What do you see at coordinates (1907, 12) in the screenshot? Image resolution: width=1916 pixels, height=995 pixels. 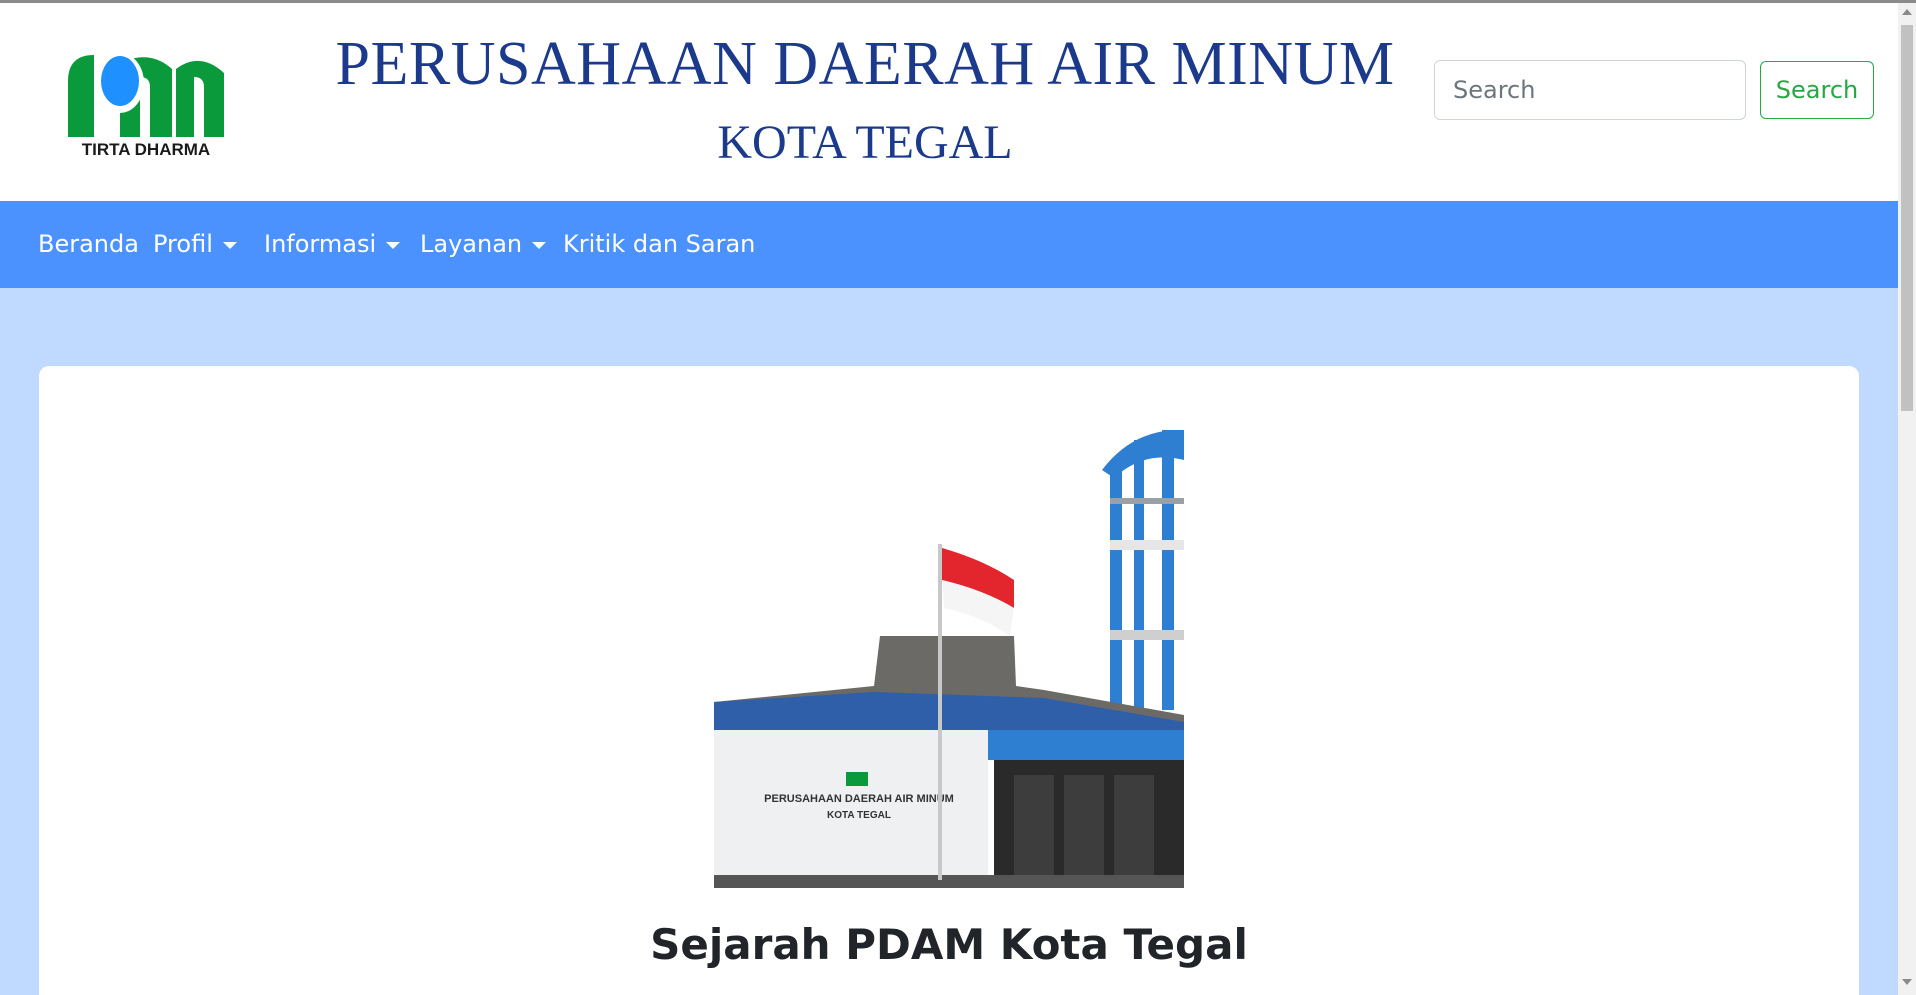 I see `scroll-up-arrow-icon` at bounding box center [1907, 12].